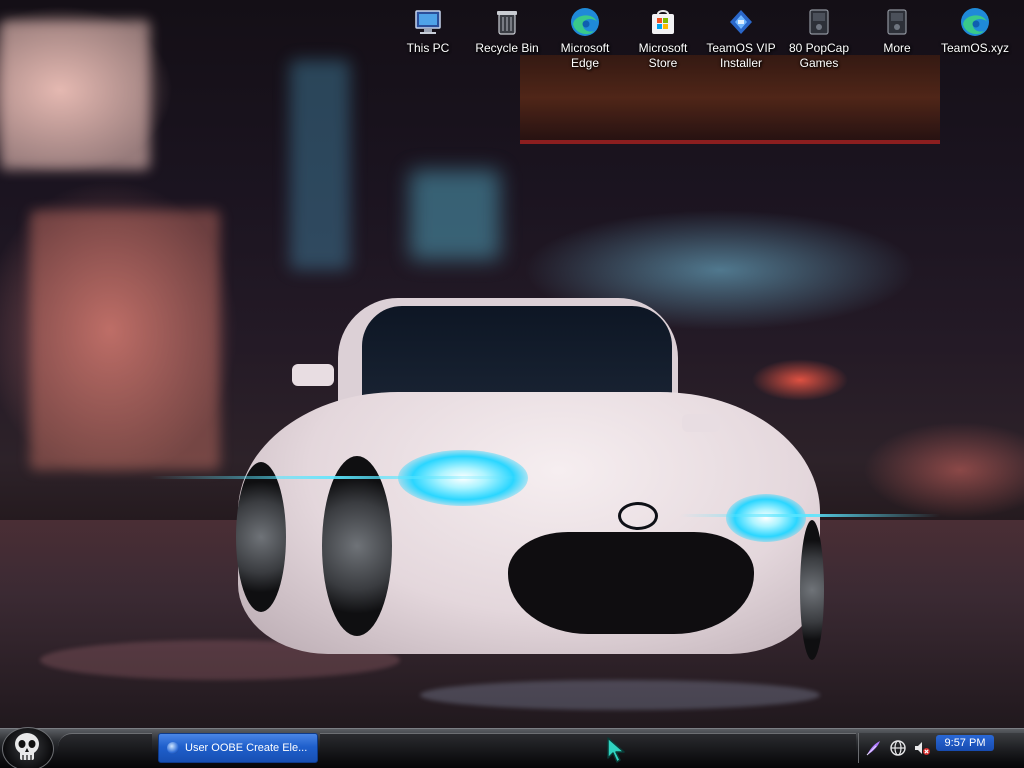 The height and width of the screenshot is (768, 1024). I want to click on taskbar-quicklaunch-area, so click(105, 747).